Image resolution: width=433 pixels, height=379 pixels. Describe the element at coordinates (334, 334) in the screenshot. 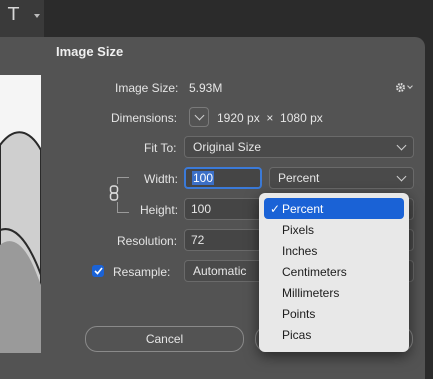

I see `menu-item-picas: Picas` at that location.